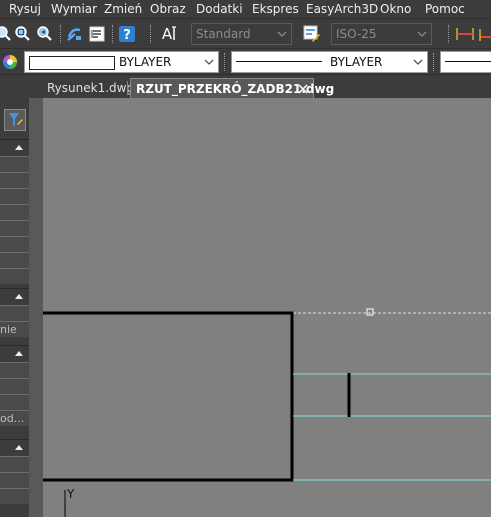 The width and height of the screenshot is (491, 517). I want to click on text-style-icon: A, so click(169, 33).